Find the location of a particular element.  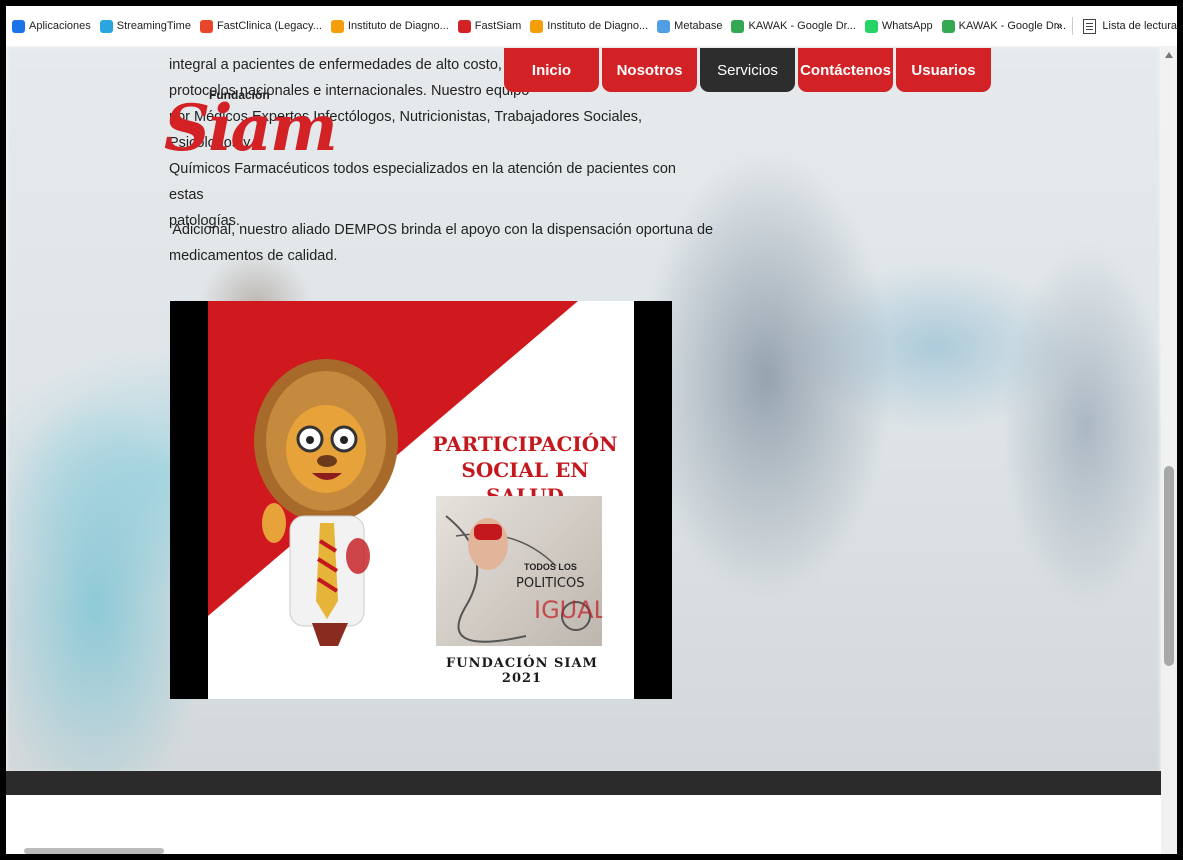

fundacion-siam-logo: Siam Fundación is located at coordinates (251, 109).